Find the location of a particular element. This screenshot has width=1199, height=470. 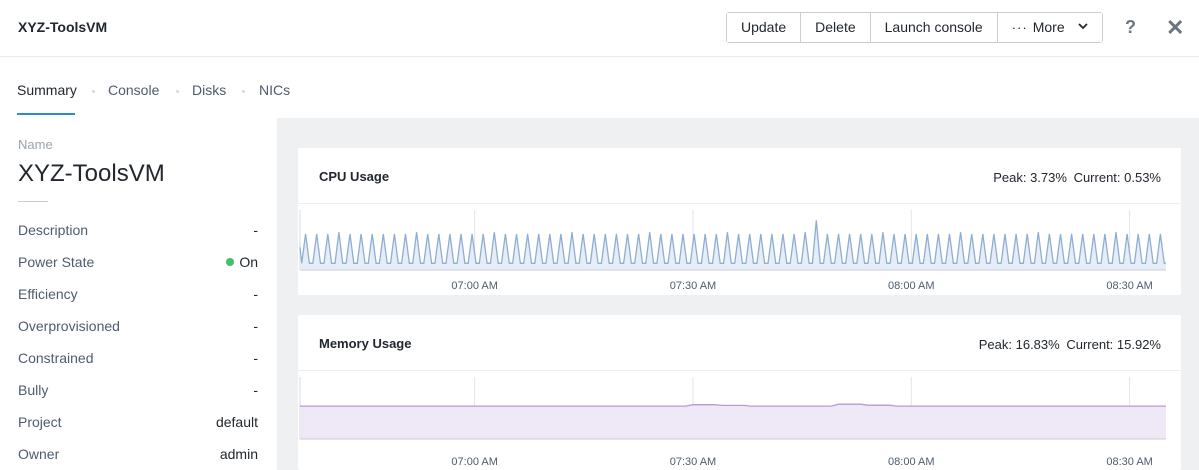

tab-nics: NICs is located at coordinates (274, 90).